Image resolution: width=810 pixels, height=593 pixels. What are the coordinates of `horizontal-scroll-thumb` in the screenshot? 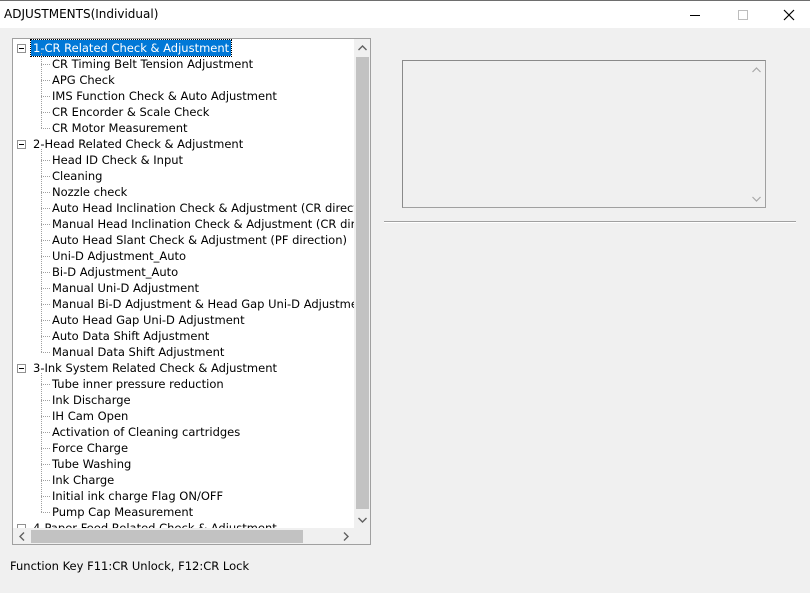 It's located at (167, 536).